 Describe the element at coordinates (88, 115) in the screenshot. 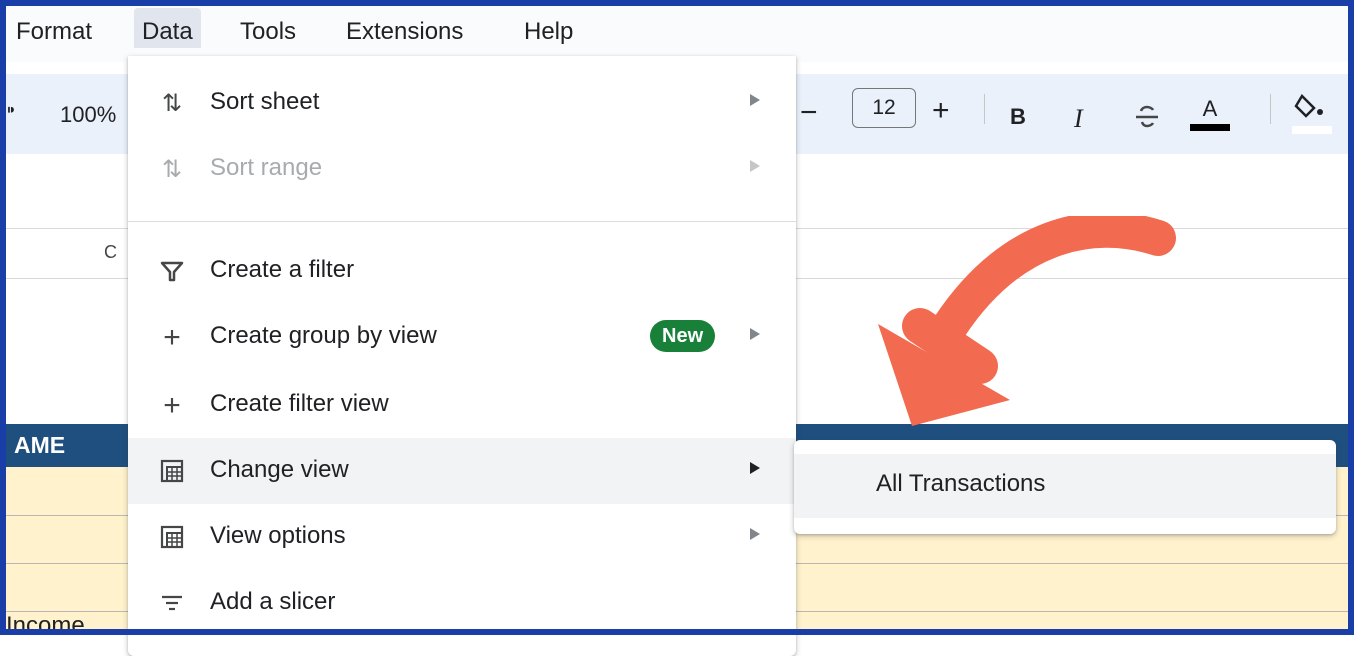

I see `zoom-select: 100%` at that location.